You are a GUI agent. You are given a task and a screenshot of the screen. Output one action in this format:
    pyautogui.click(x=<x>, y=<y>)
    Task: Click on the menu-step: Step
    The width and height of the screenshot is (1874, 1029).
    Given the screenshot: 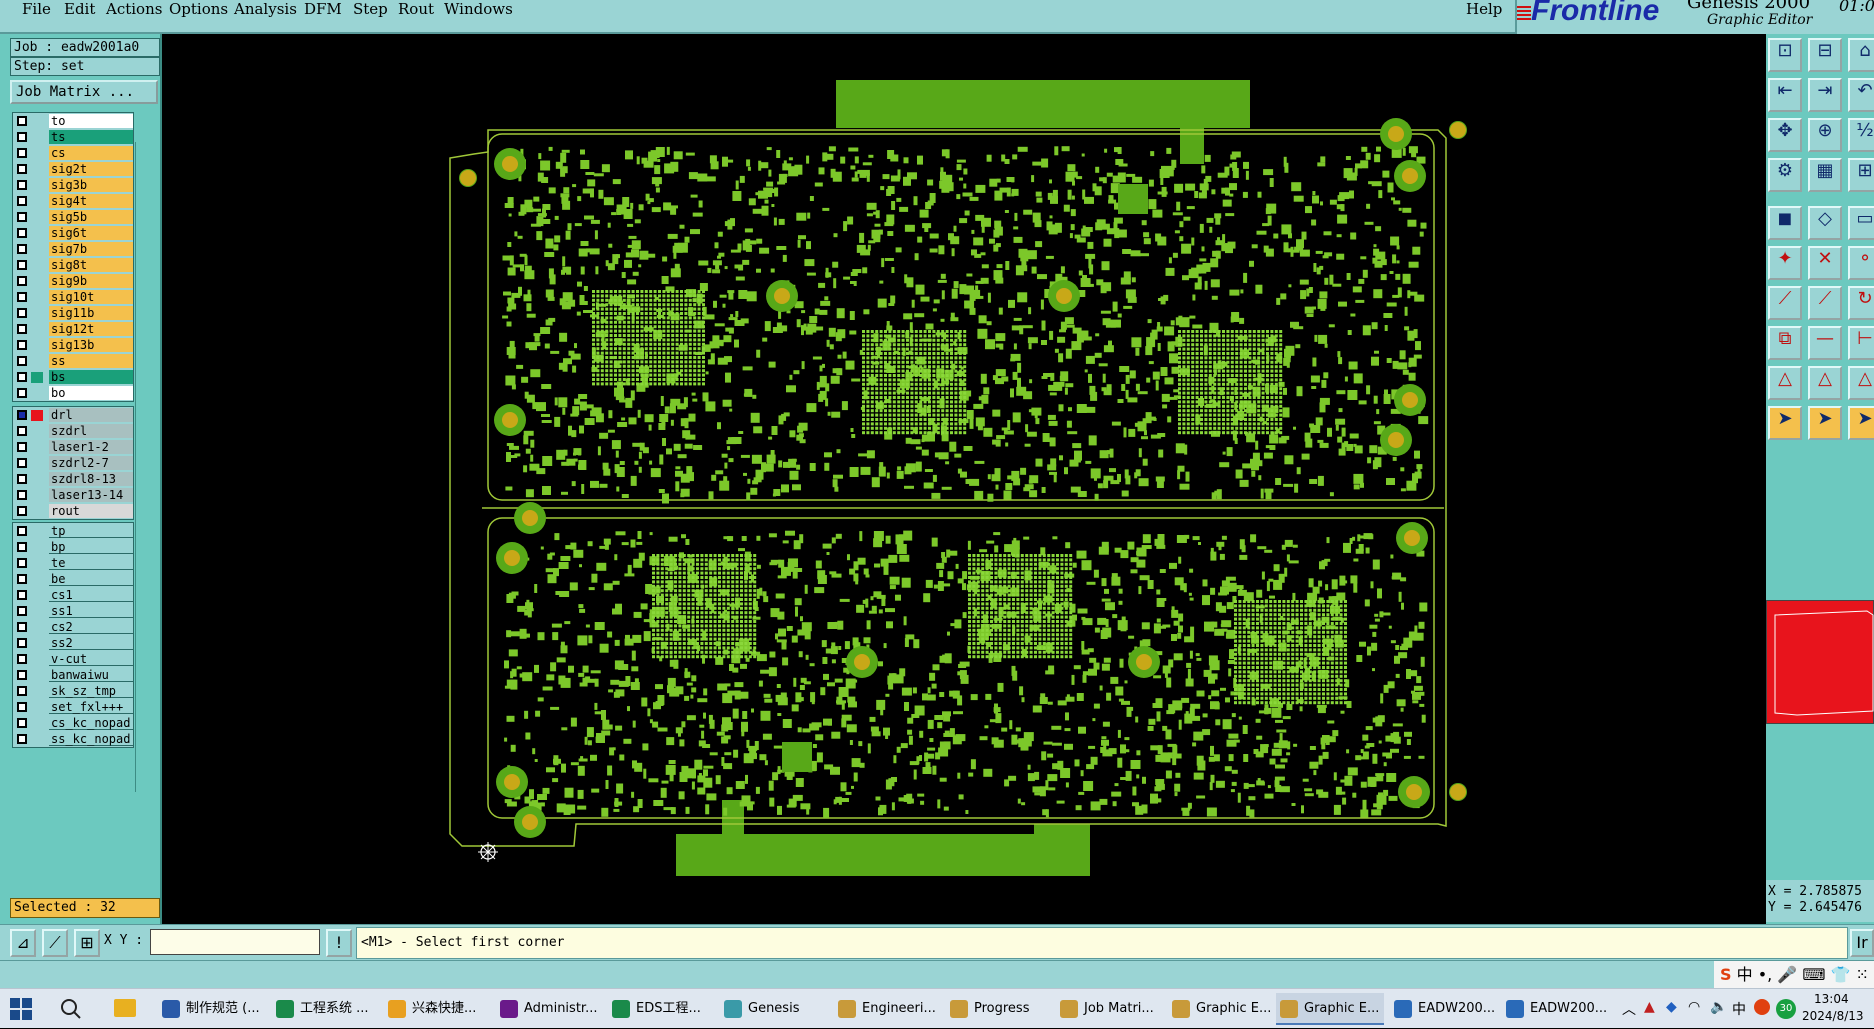 What is the action you would take?
    pyautogui.click(x=370, y=9)
    